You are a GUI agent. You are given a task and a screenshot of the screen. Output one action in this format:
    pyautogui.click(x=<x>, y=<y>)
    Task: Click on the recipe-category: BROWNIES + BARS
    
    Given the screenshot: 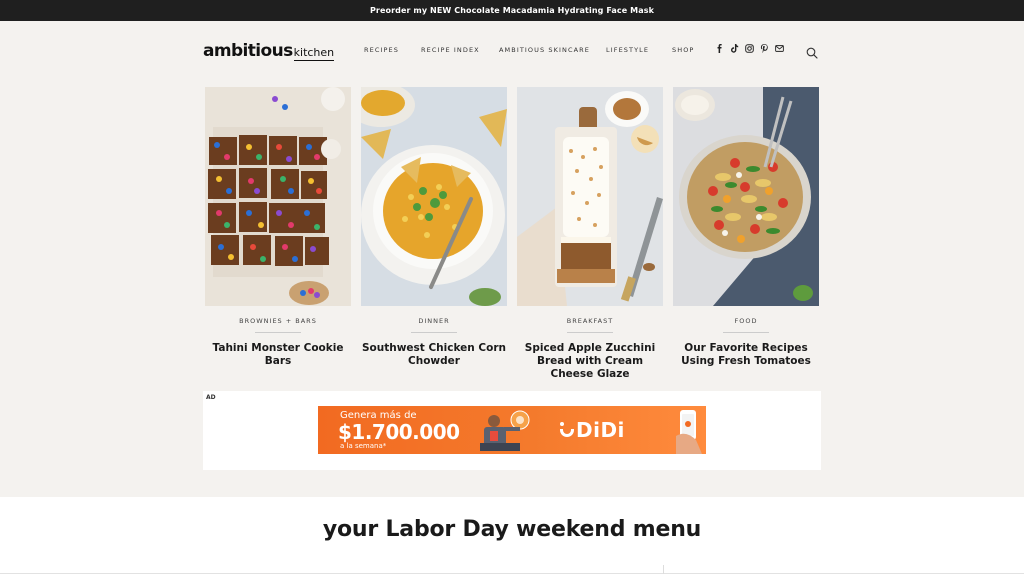 What is the action you would take?
    pyautogui.click(x=278, y=321)
    